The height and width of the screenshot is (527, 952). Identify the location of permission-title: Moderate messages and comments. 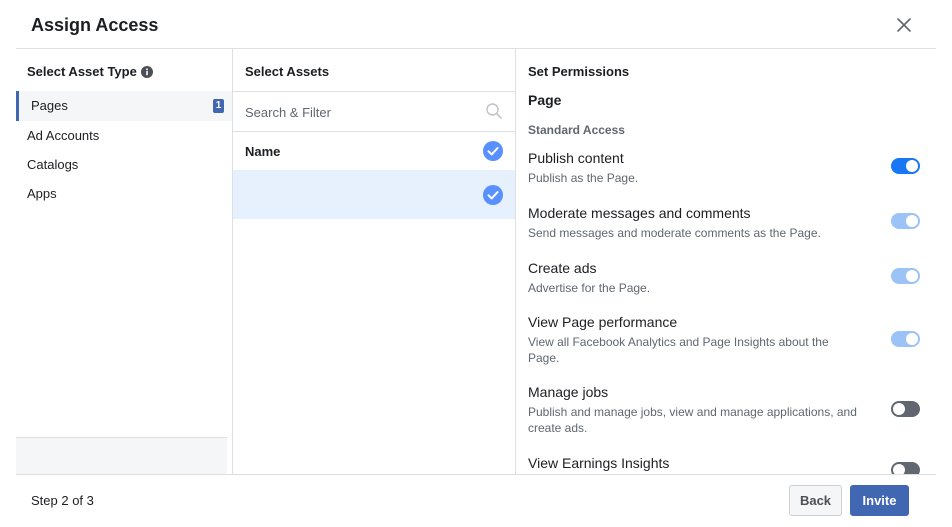
(639, 213).